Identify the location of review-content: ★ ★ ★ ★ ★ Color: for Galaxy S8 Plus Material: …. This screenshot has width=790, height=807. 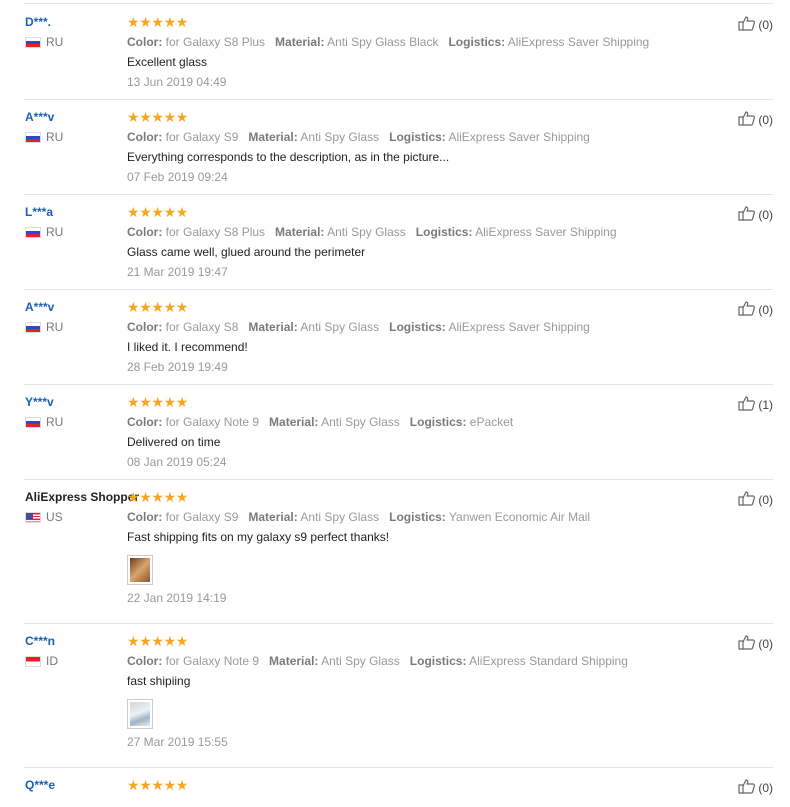
(397, 242).